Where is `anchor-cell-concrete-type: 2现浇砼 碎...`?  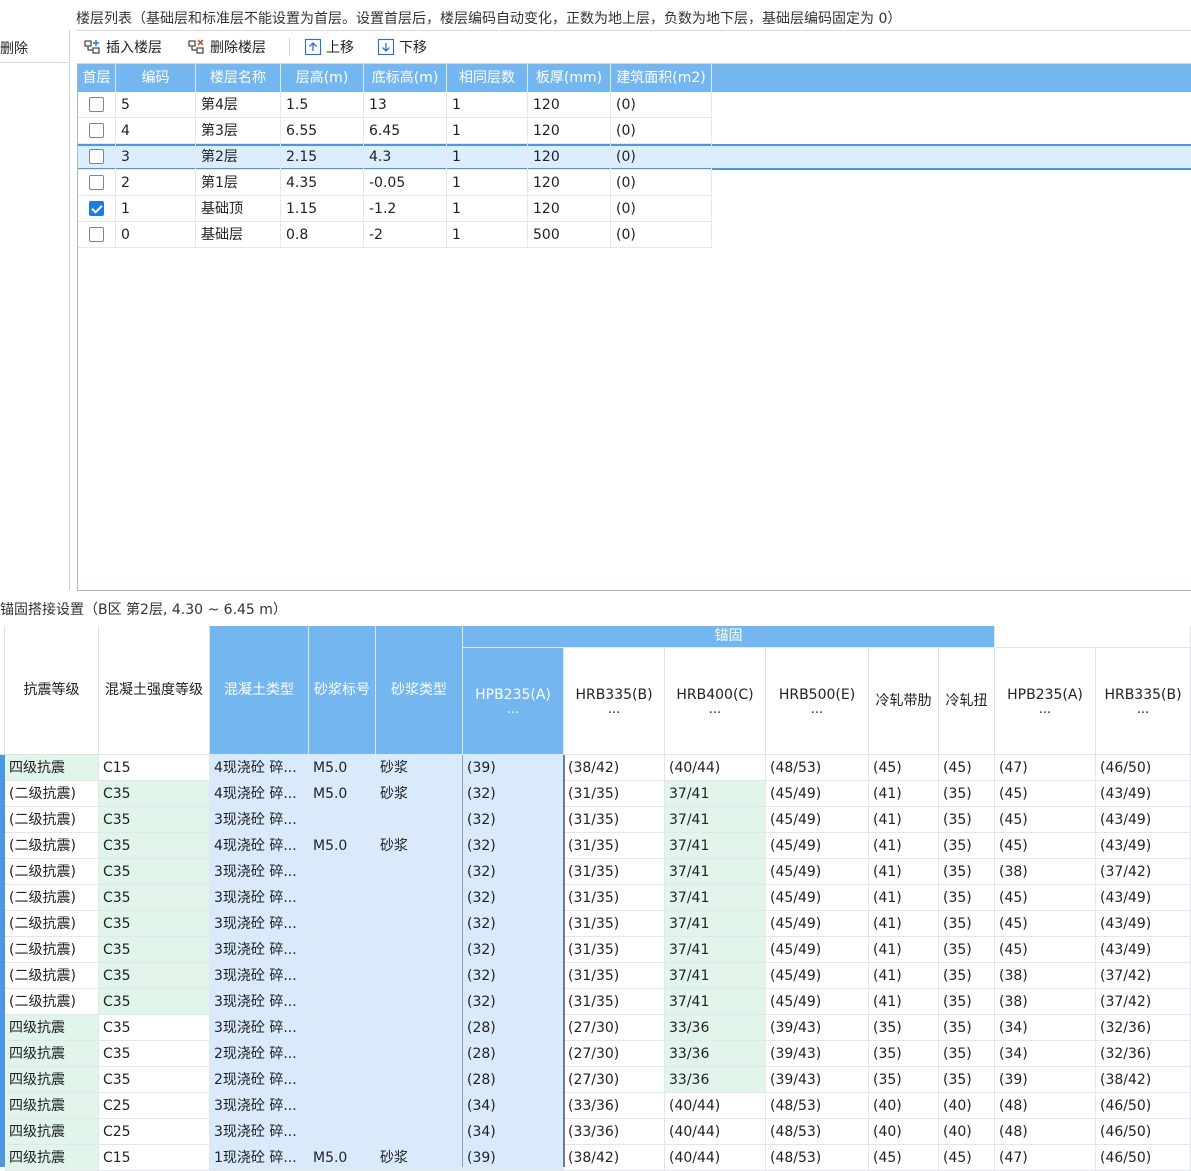 anchor-cell-concrete-type: 2现浇砼 碎... is located at coordinates (259, 1054).